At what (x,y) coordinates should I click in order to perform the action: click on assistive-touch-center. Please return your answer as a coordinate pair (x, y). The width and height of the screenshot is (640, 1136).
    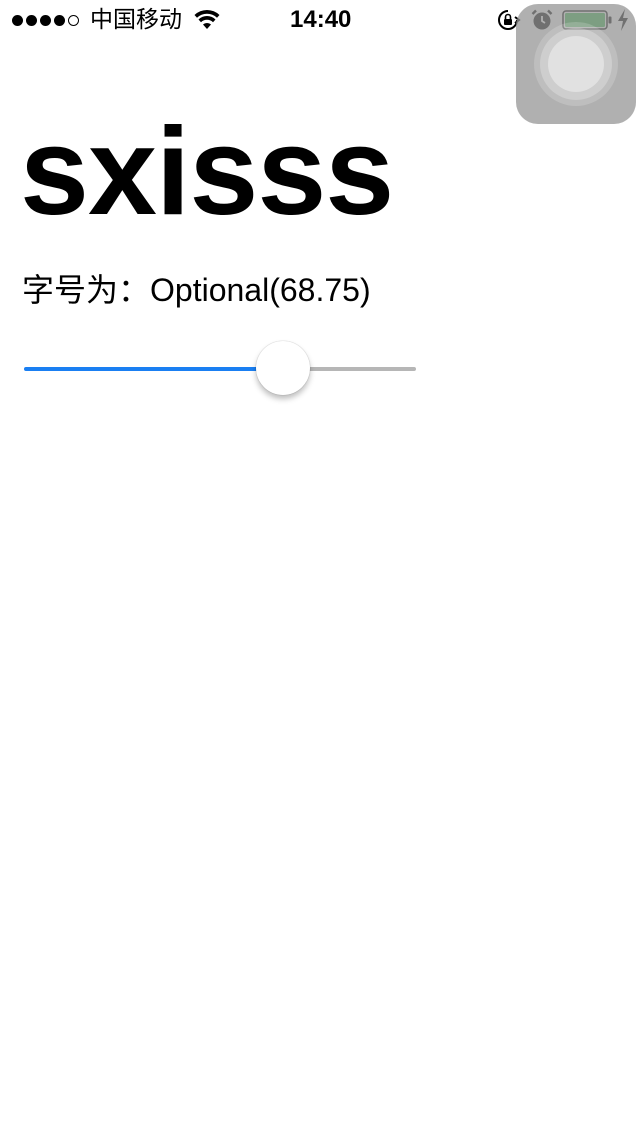
    Looking at the image, I should click on (576, 64).